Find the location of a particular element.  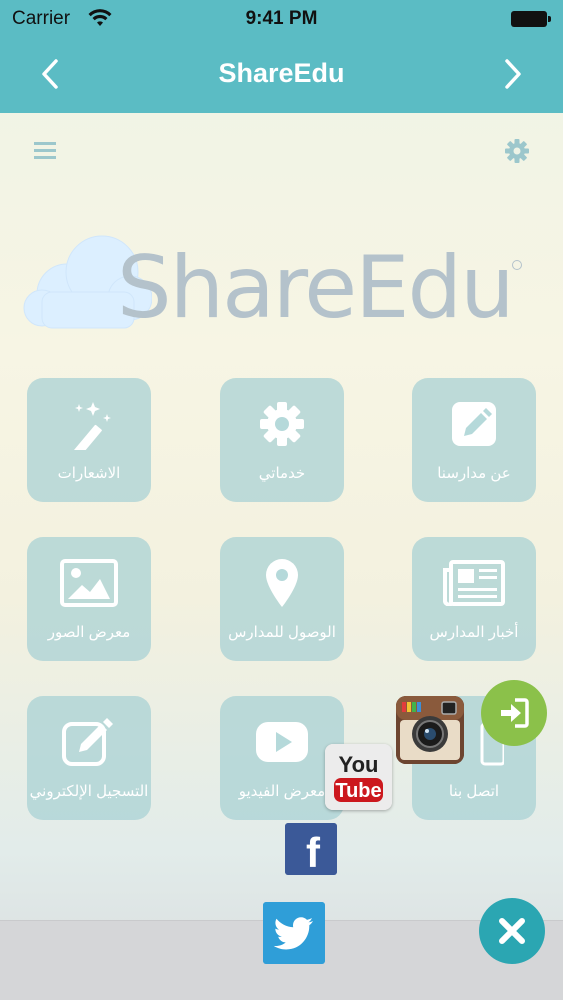

edit-icon is located at coordinates (474, 424).